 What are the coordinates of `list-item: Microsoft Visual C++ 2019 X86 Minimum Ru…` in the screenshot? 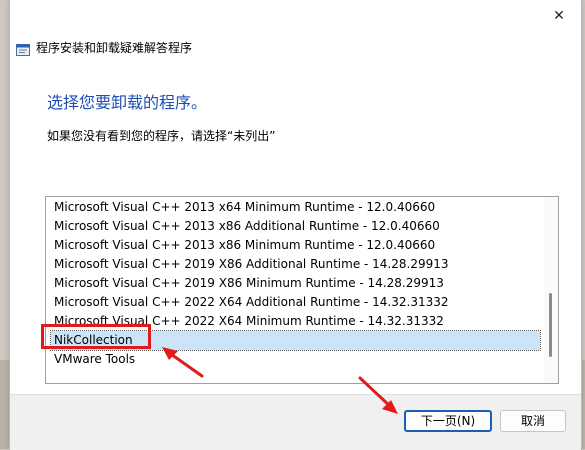 It's located at (247, 283).